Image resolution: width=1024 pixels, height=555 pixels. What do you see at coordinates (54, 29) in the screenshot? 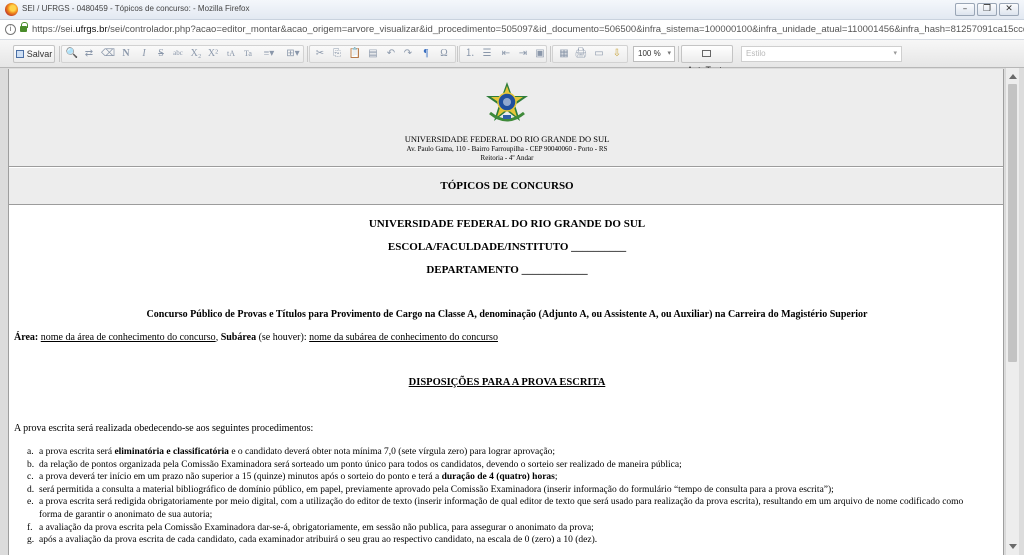
I see `url-prefix: https://sei.` at bounding box center [54, 29].